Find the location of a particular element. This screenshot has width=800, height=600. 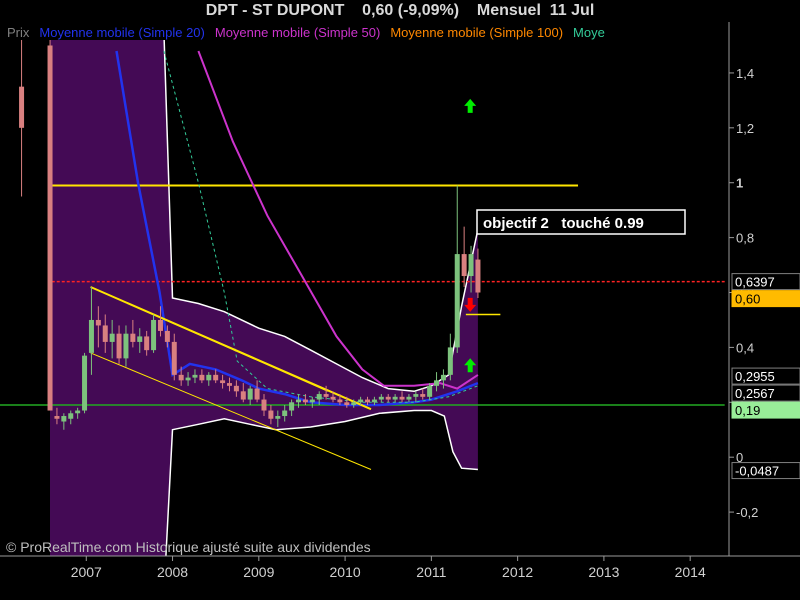

x-tick-label: 2012 is located at coordinates (517, 572).